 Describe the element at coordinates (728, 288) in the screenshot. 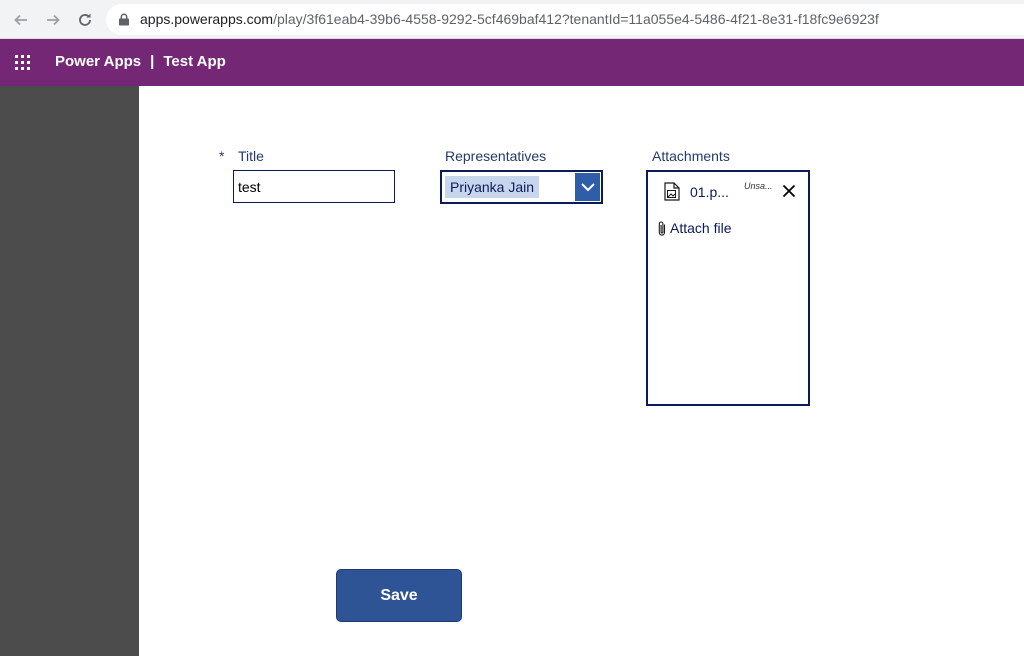

I see `attachments-control: 01.p... Unsa... Attach file` at that location.